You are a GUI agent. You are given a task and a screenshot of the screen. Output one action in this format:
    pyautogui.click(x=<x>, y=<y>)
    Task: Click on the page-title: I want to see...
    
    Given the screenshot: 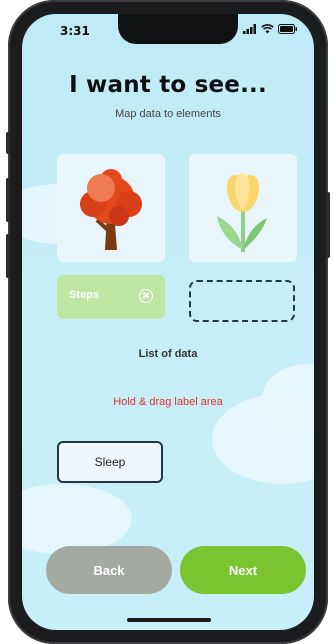 What is the action you would take?
    pyautogui.click(x=168, y=85)
    